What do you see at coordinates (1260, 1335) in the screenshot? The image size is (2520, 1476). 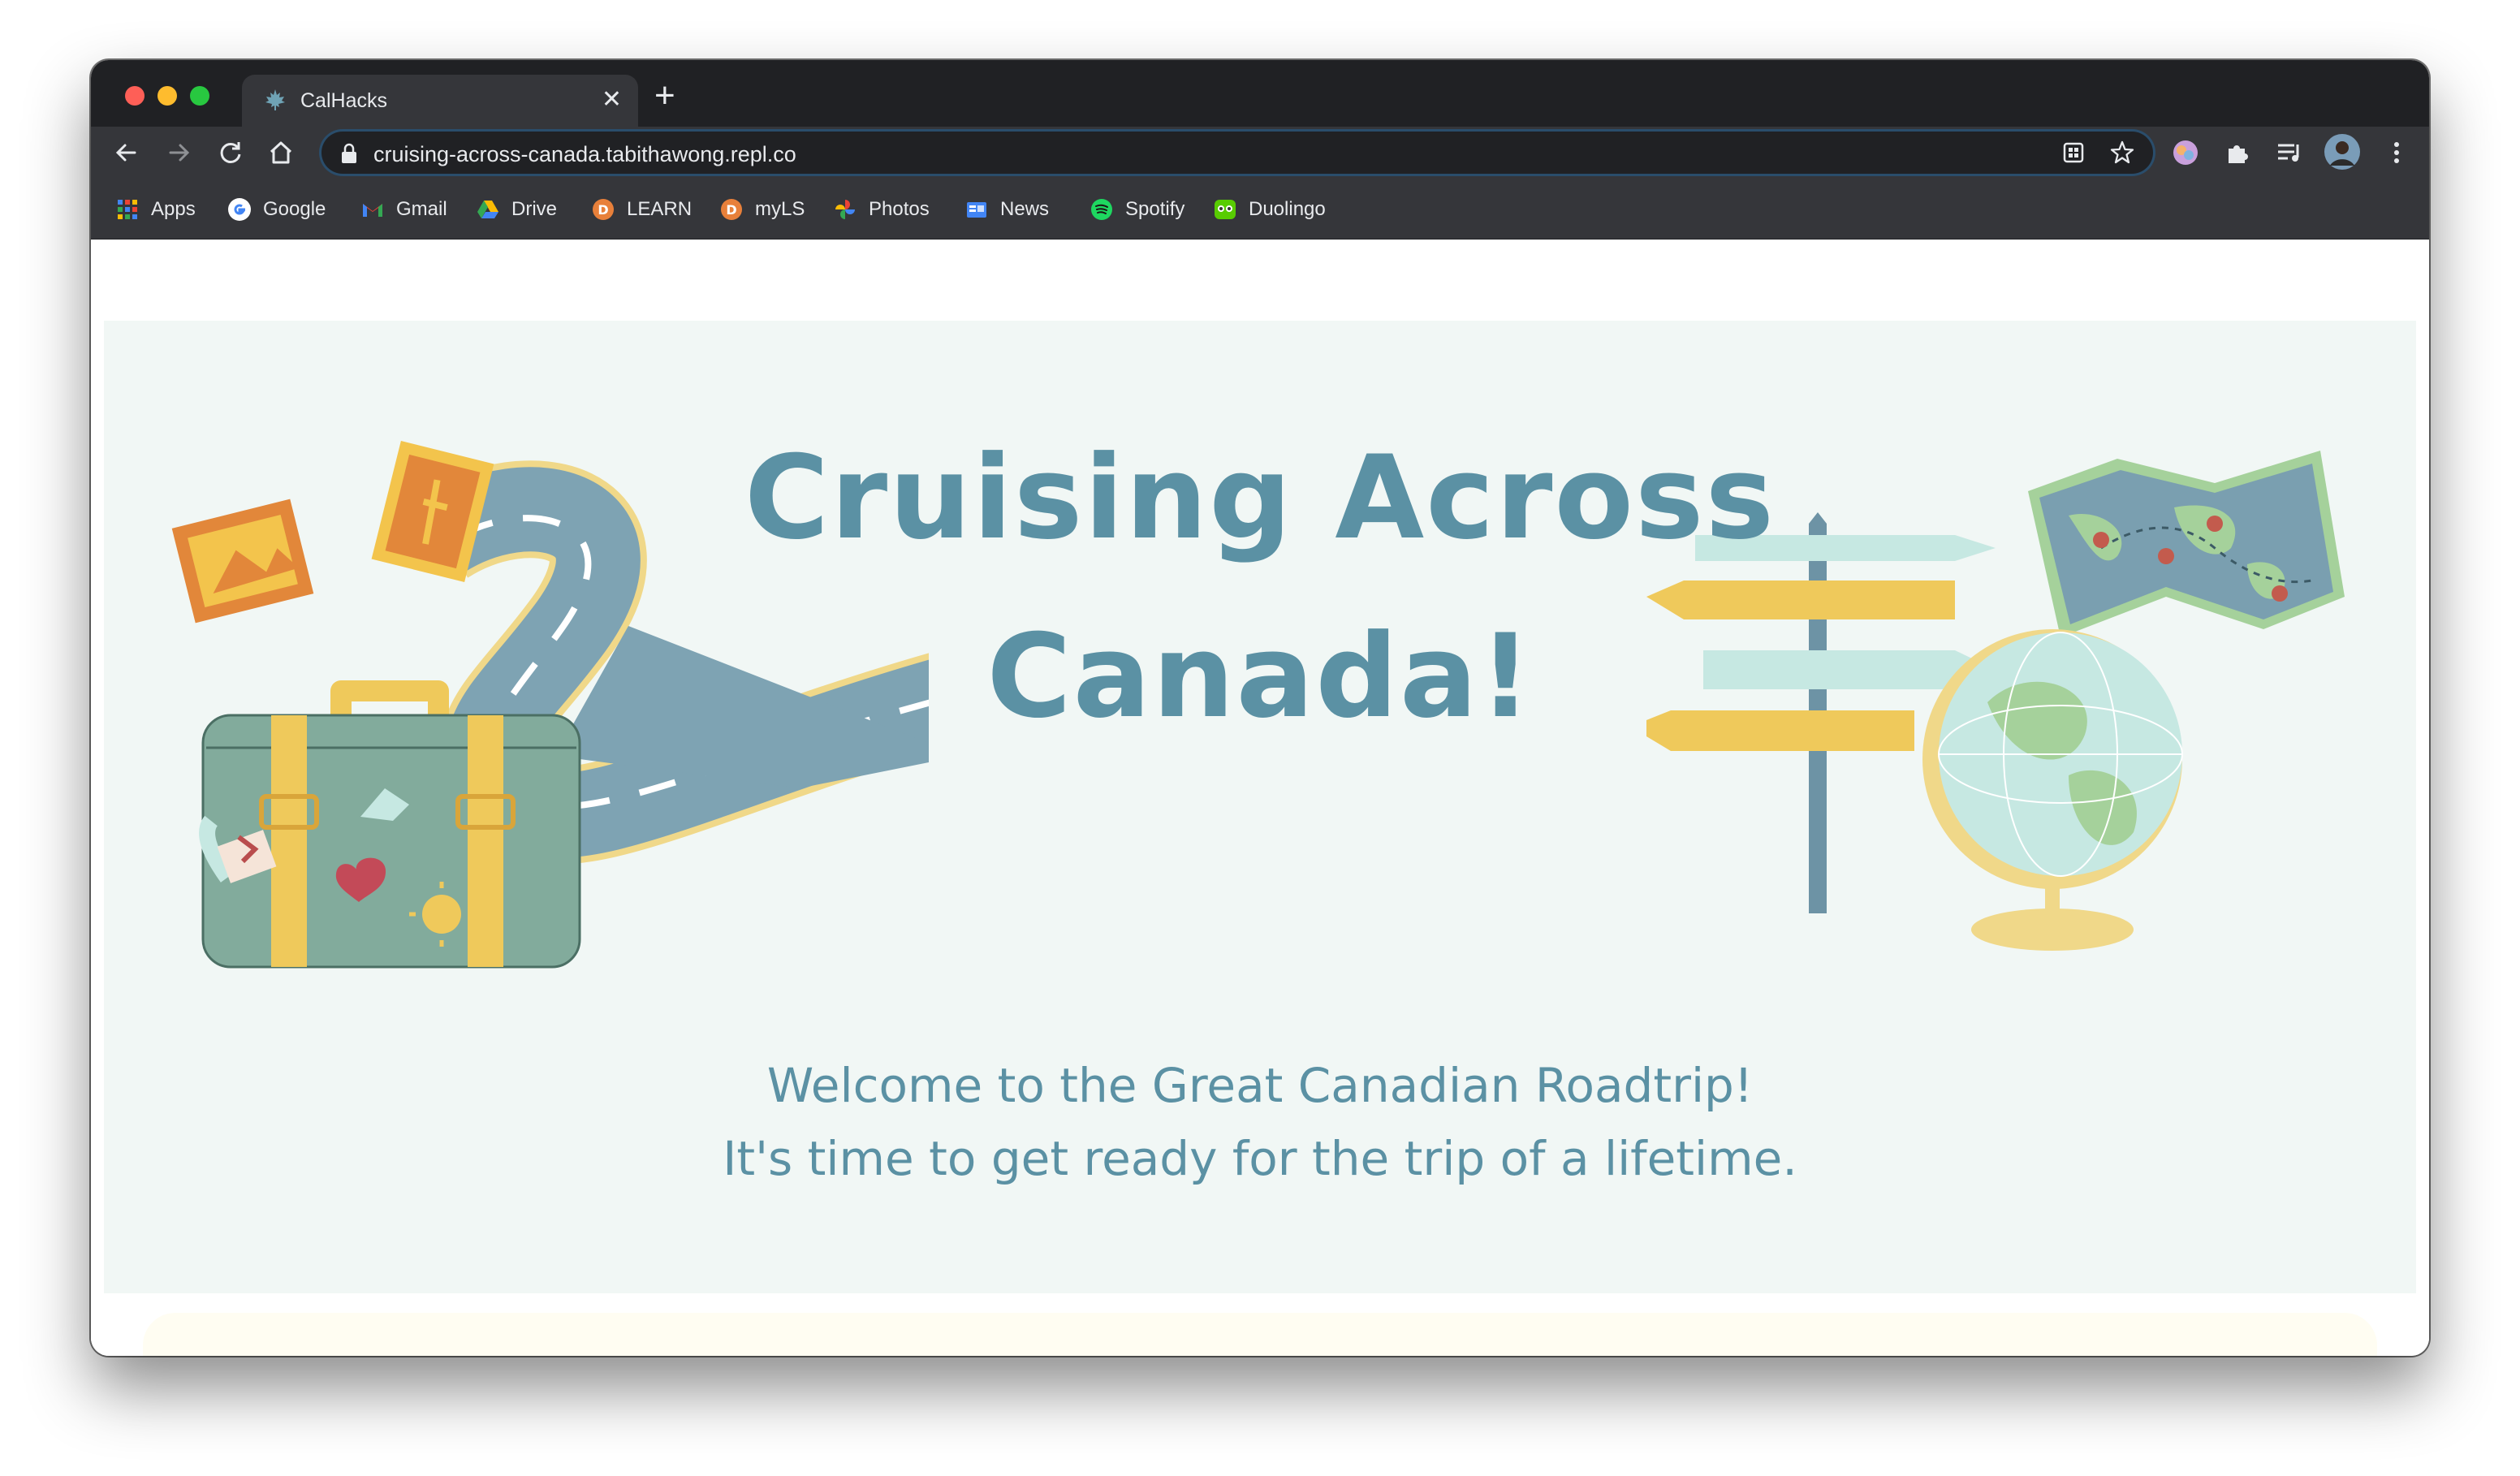 I see `next-section-card` at bounding box center [1260, 1335].